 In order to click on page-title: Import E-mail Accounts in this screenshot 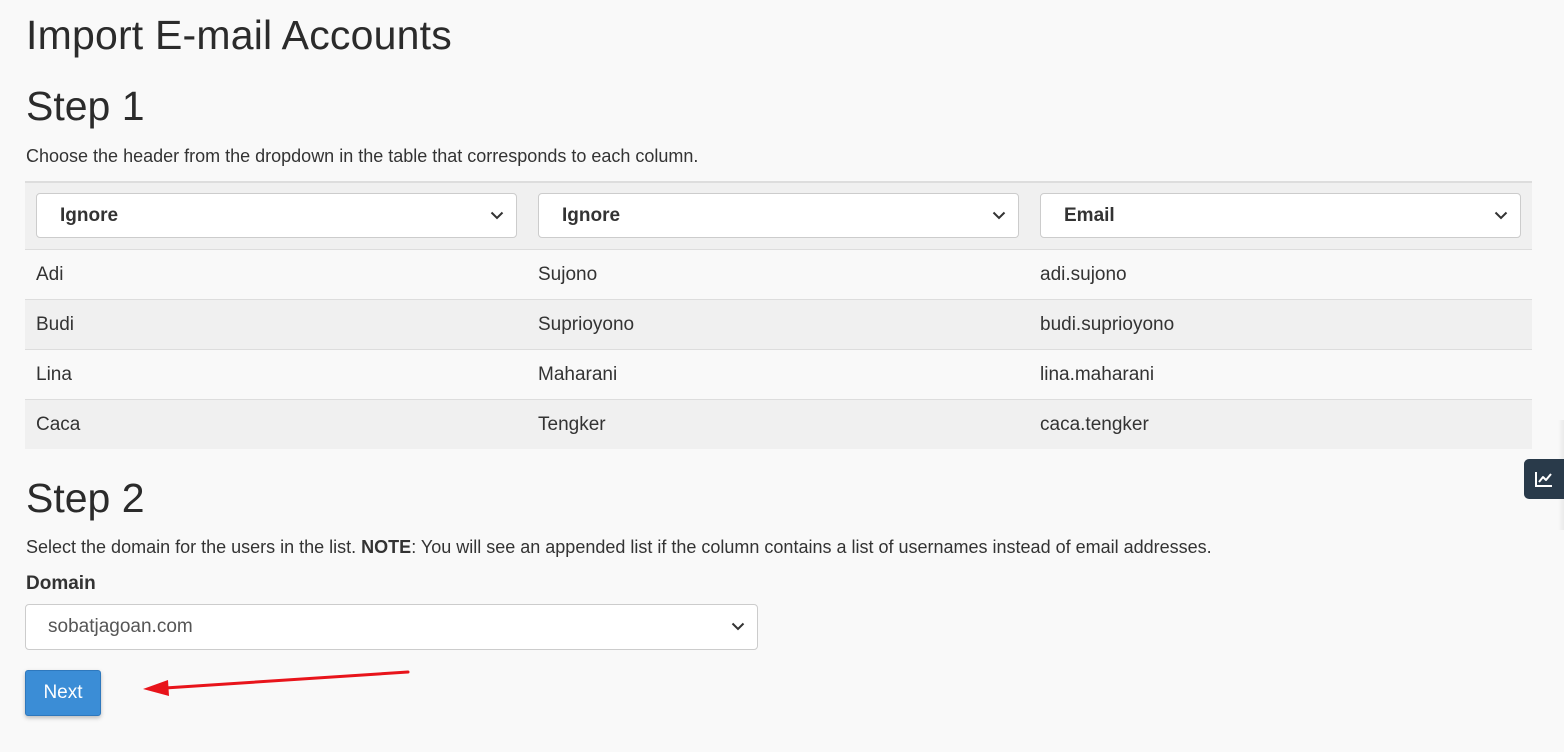, I will do `click(239, 35)`.